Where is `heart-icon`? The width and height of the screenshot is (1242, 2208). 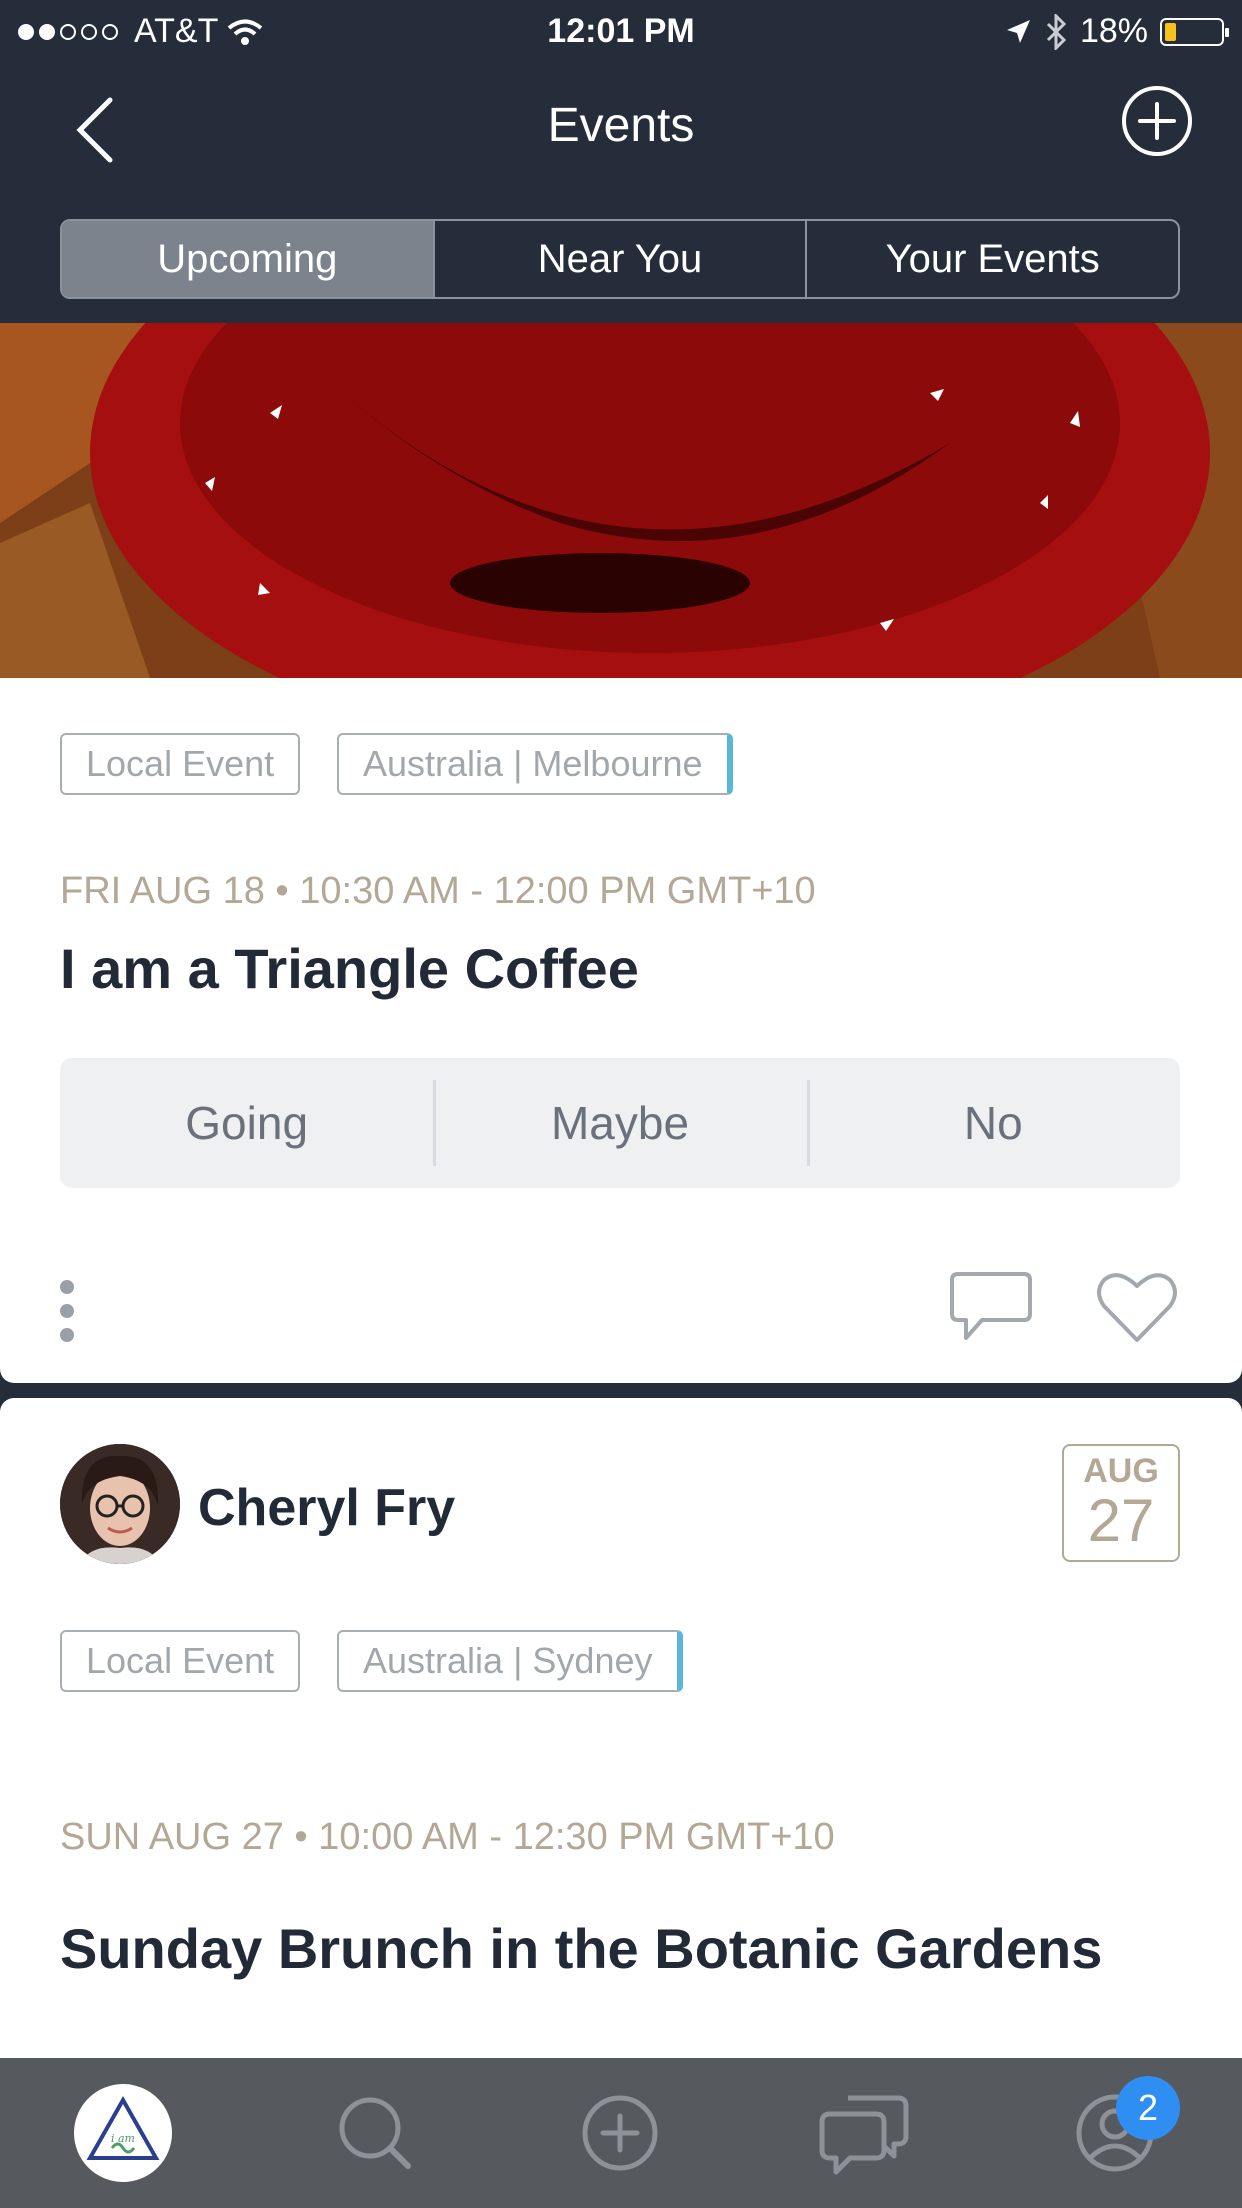
heart-icon is located at coordinates (1137, 1308).